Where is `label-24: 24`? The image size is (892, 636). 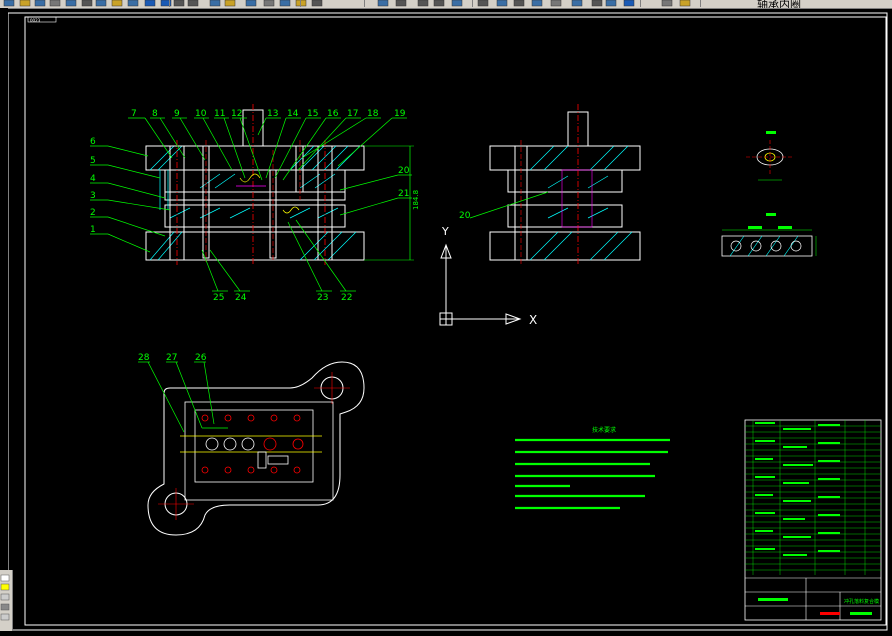 label-24: 24 is located at coordinates (241, 298).